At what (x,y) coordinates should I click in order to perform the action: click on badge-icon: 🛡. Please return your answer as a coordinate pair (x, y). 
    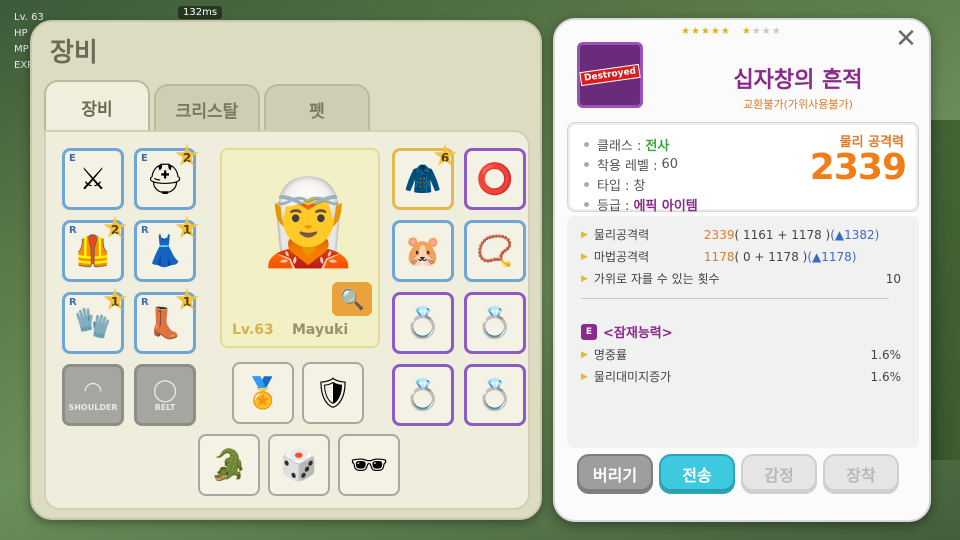
    Looking at the image, I should click on (333, 393).